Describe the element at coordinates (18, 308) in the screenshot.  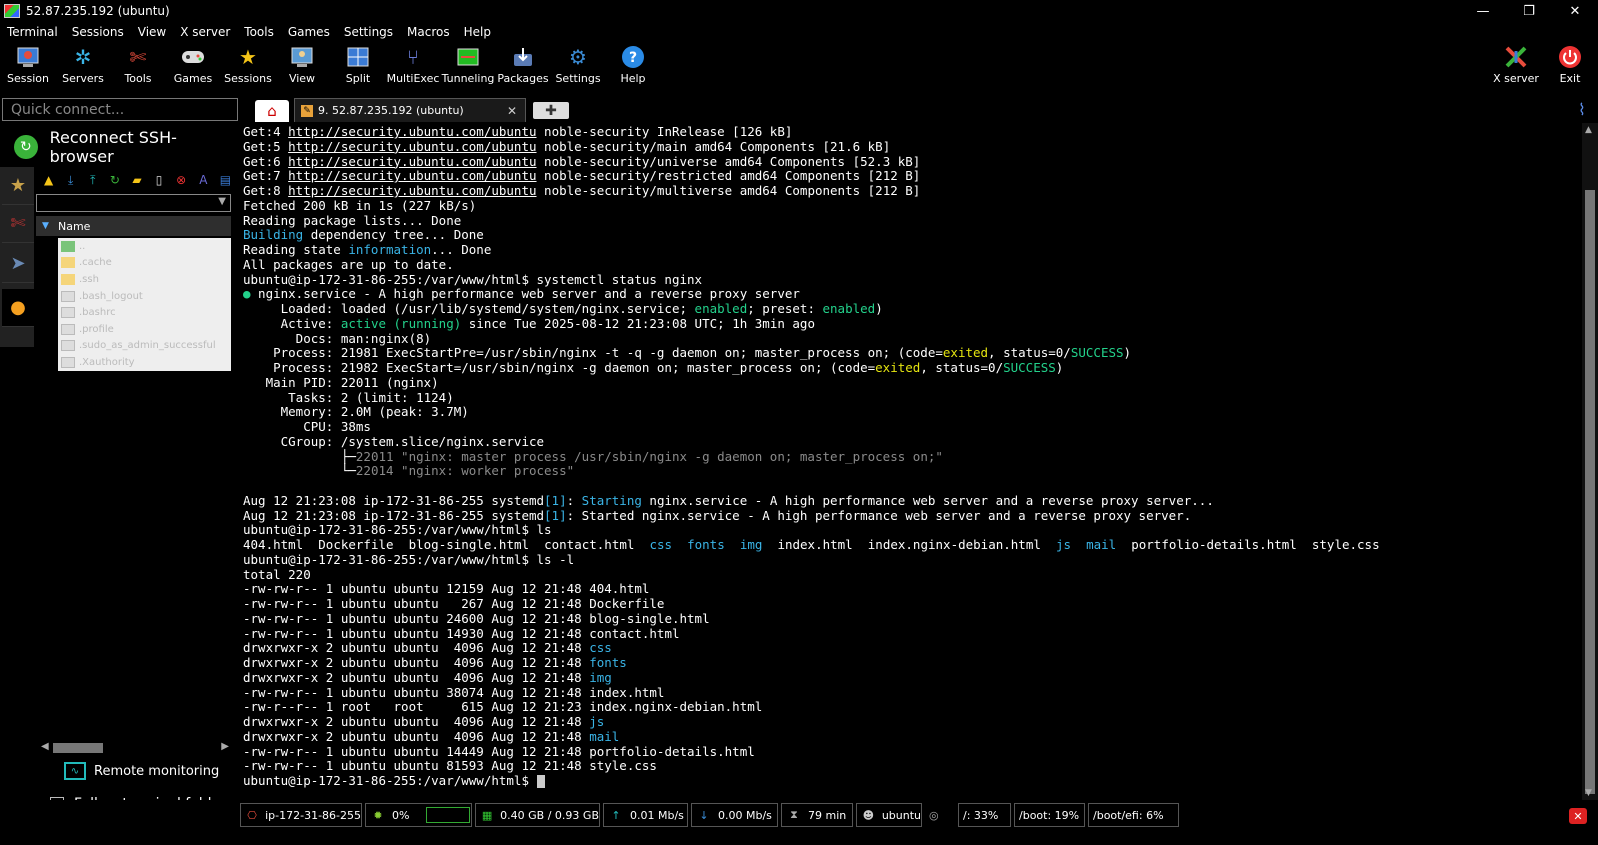
I see `sidebar-tab-sftp: ●` at that location.